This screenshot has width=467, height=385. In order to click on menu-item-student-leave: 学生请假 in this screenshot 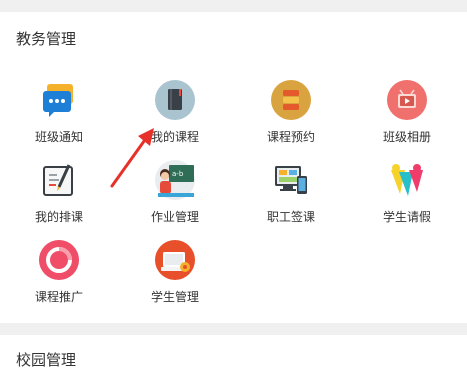, I will do `click(407, 195)`.